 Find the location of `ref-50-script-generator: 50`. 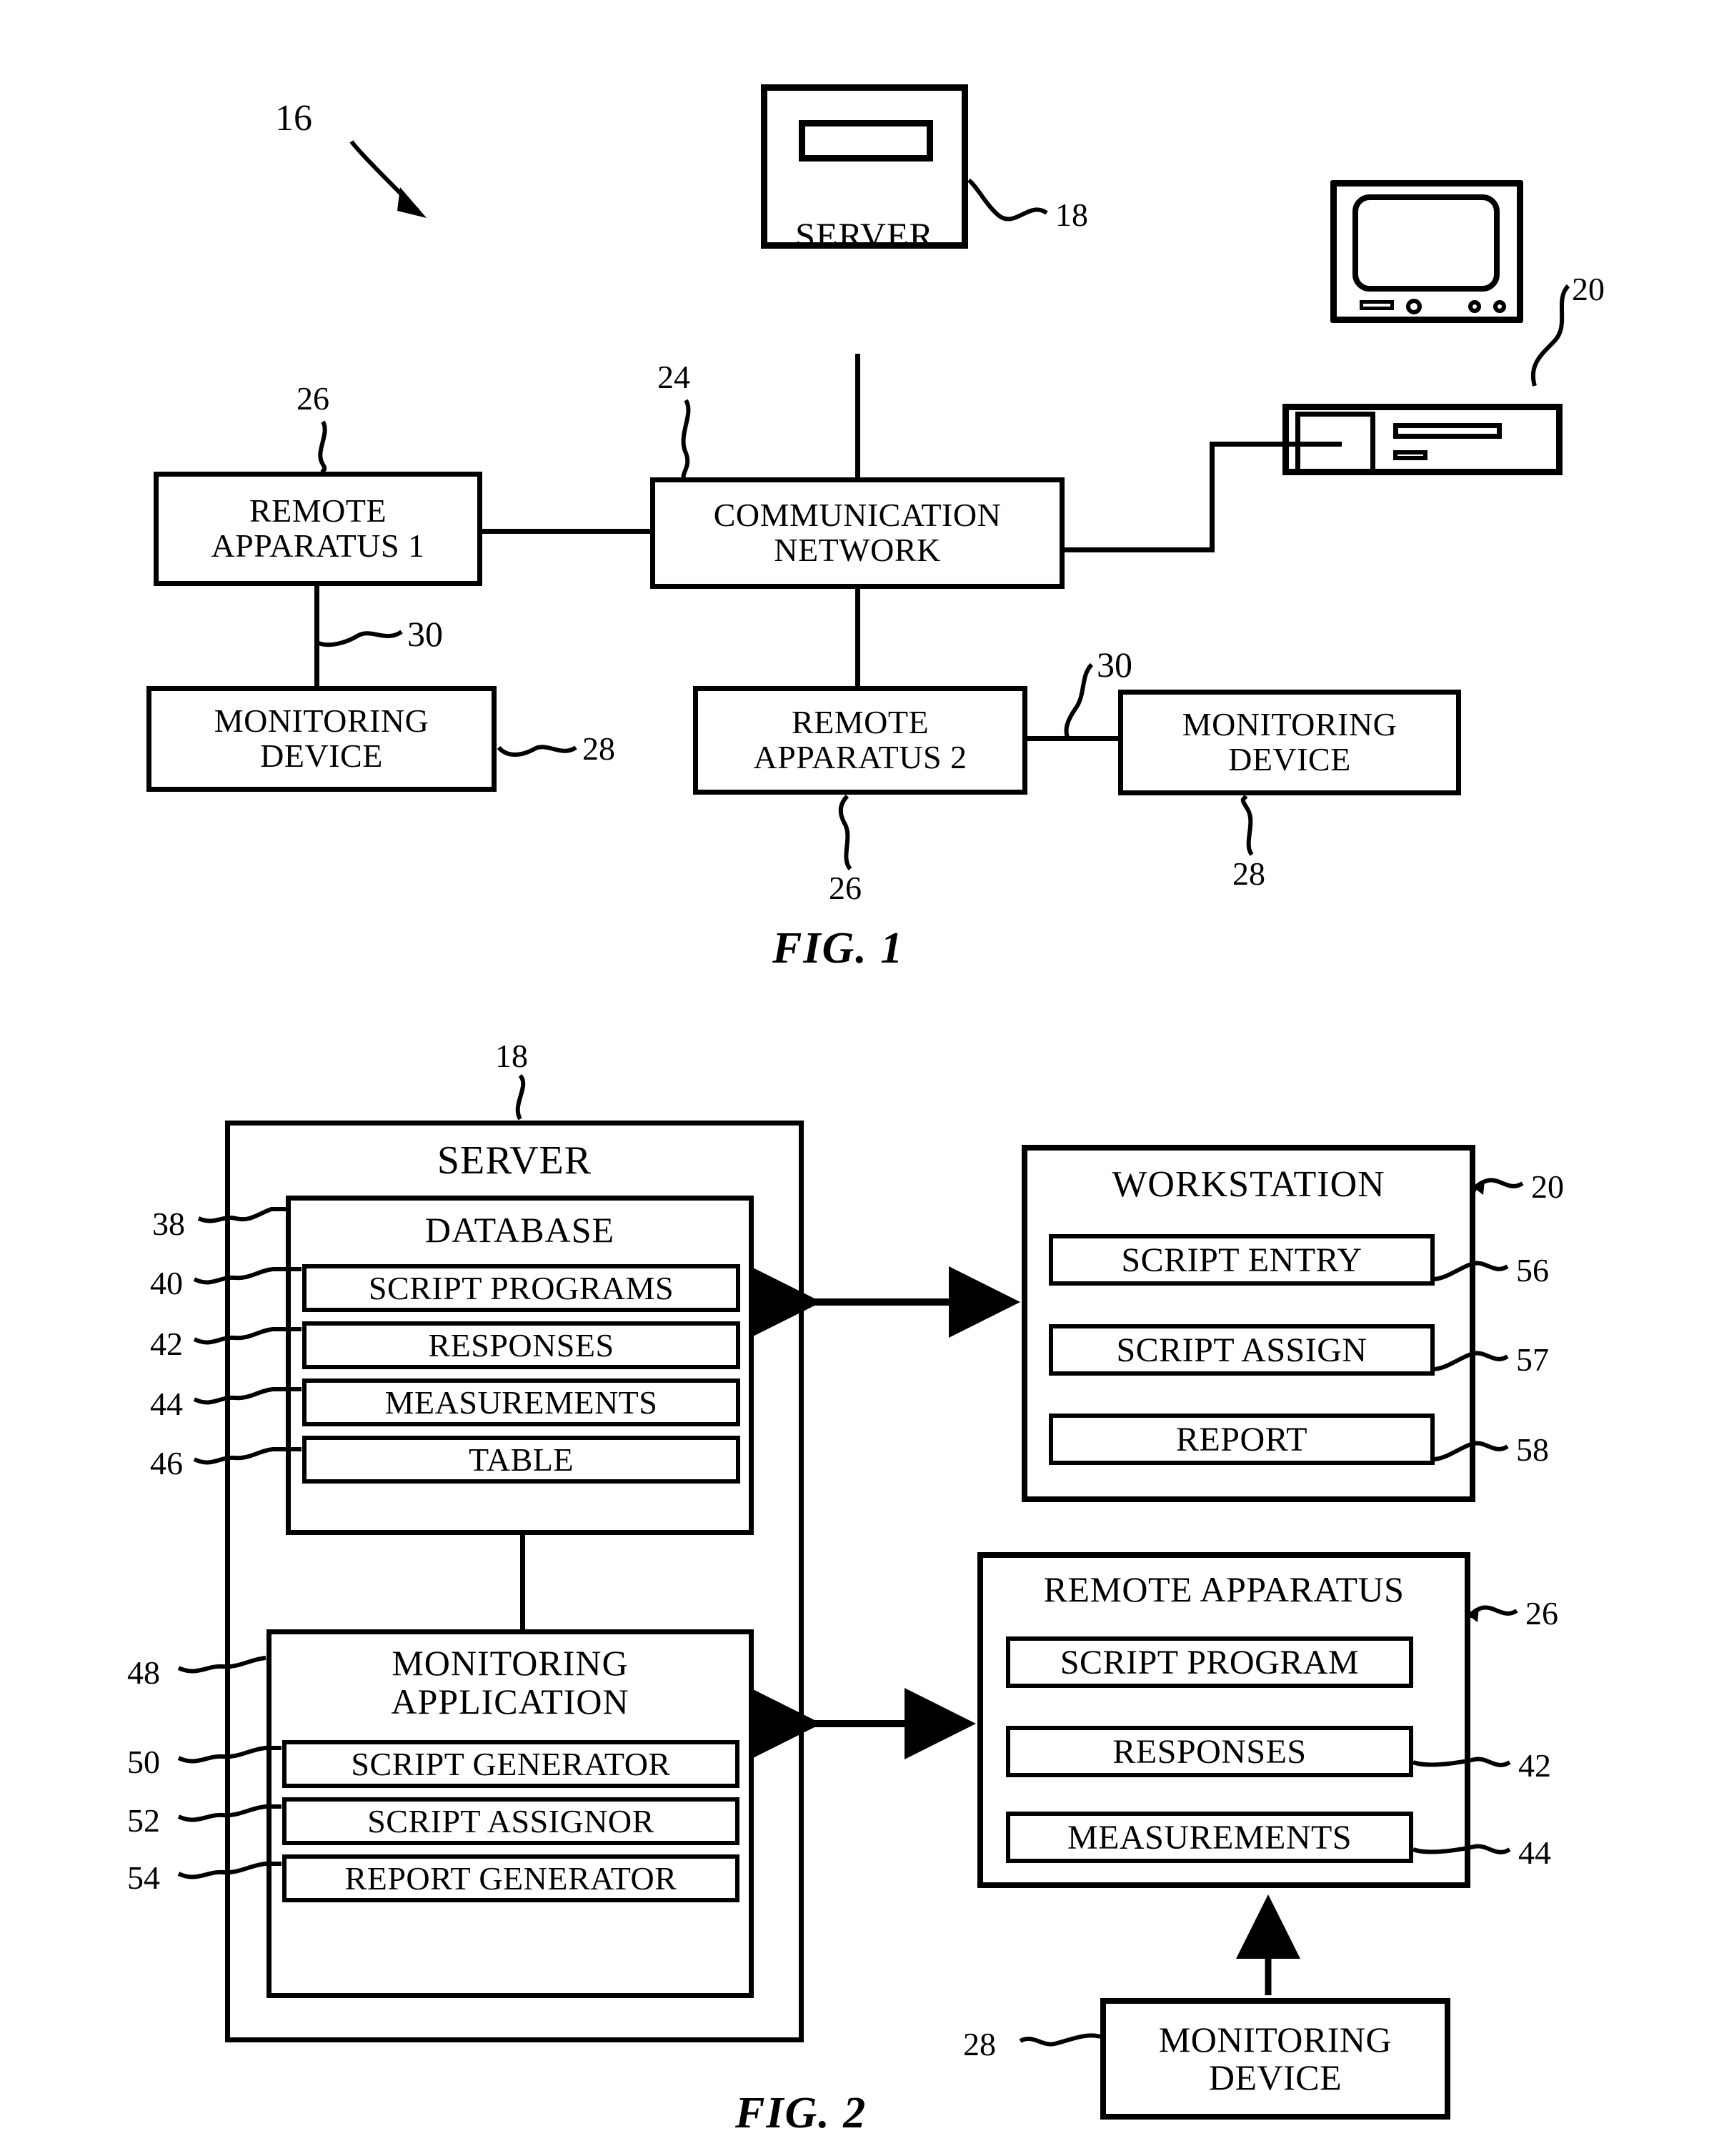

ref-50-script-generator: 50 is located at coordinates (143, 1762).